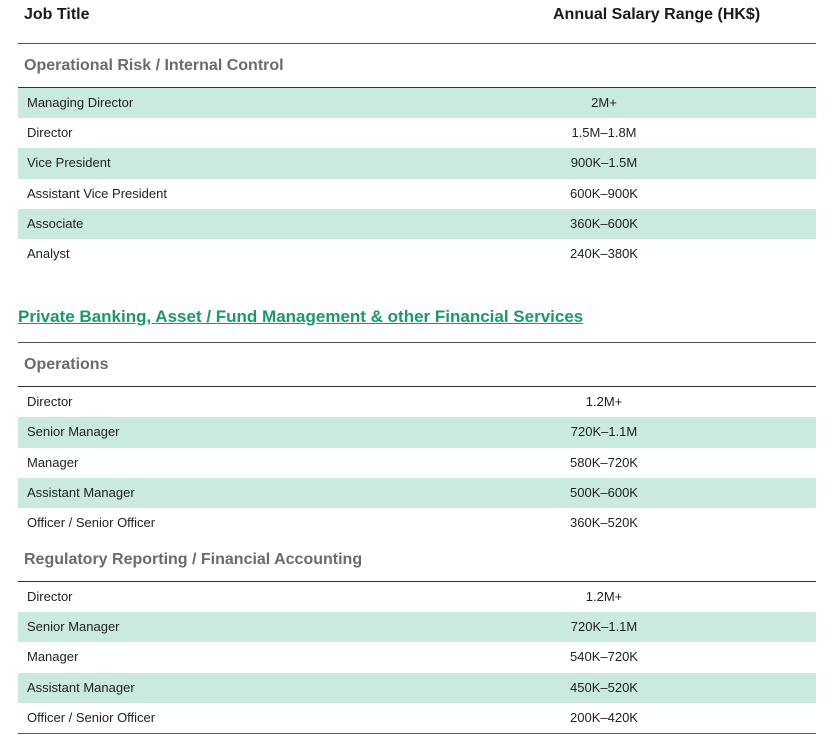 The height and width of the screenshot is (740, 834). Describe the element at coordinates (417, 718) in the screenshot. I see `table-row: Officer / Senior Officer 200K–420K` at that location.